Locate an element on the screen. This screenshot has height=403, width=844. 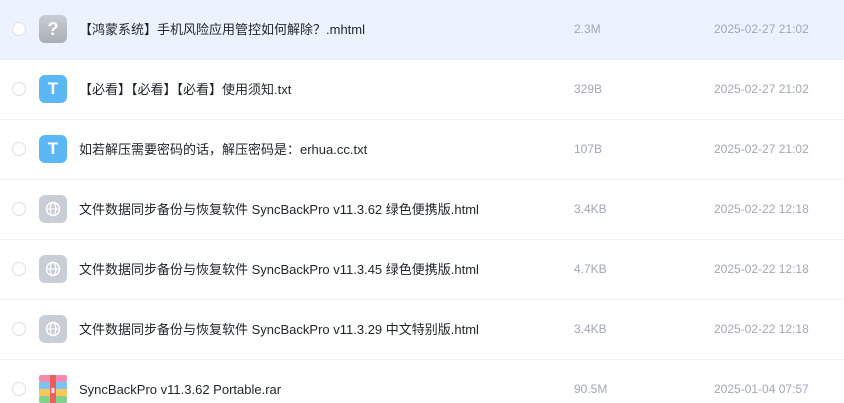
file-name: 【鸿蒙系统】手机风险应用管控如何解除？.mhtml is located at coordinates (222, 29).